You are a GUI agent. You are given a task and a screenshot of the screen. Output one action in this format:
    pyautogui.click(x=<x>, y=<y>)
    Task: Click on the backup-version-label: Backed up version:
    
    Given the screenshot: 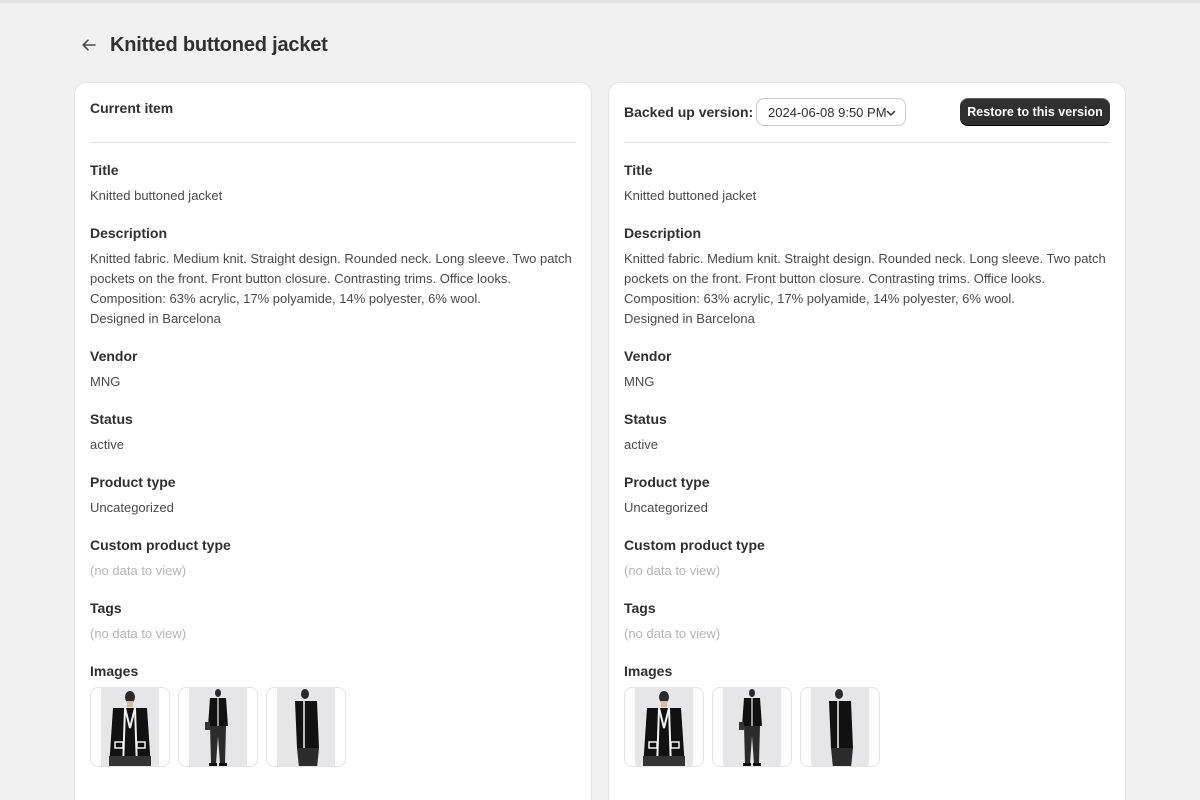 What is the action you would take?
    pyautogui.click(x=689, y=112)
    